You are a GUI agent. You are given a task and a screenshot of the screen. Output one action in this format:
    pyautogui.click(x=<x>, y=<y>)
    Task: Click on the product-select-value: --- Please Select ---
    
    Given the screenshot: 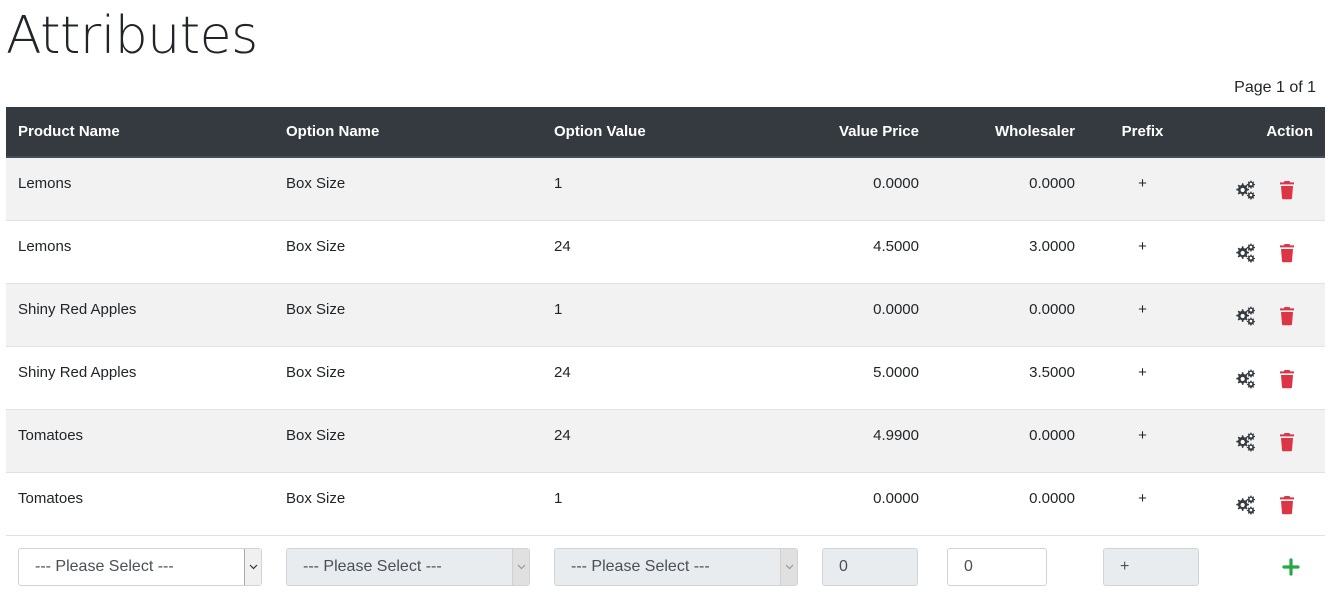 What is the action you would take?
    pyautogui.click(x=104, y=566)
    